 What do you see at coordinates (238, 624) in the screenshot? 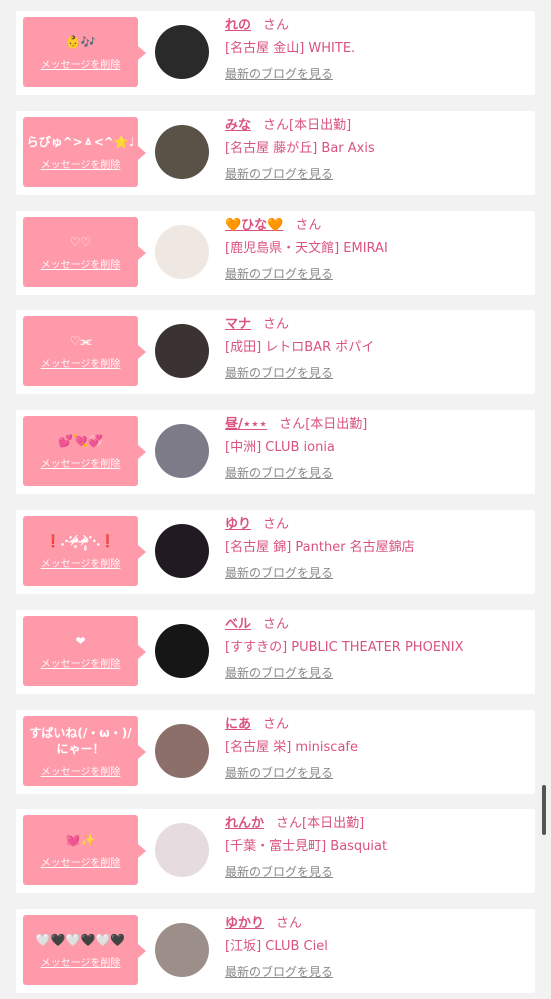
I see `cast-name-link: ベル` at bounding box center [238, 624].